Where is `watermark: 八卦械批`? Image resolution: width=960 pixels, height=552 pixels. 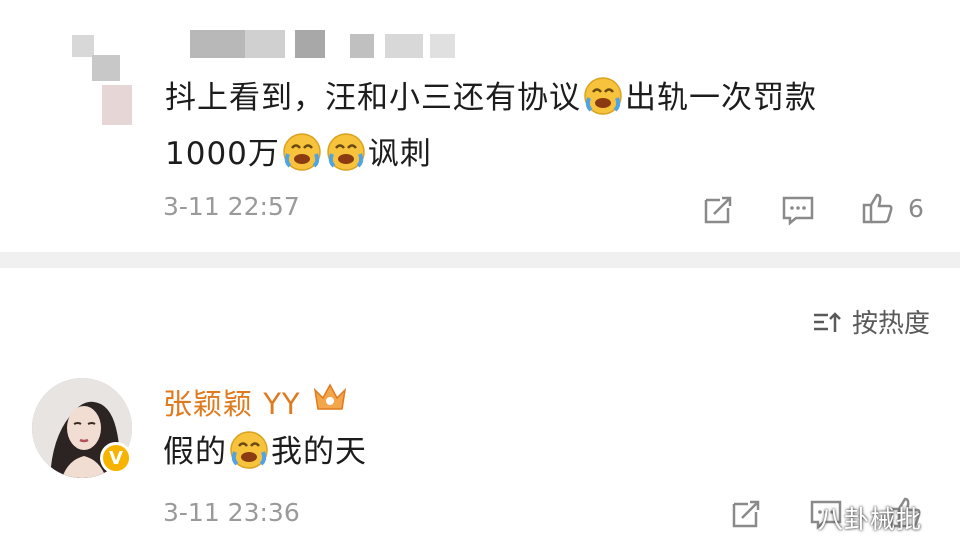
watermark: 八卦械批 is located at coordinates (870, 519).